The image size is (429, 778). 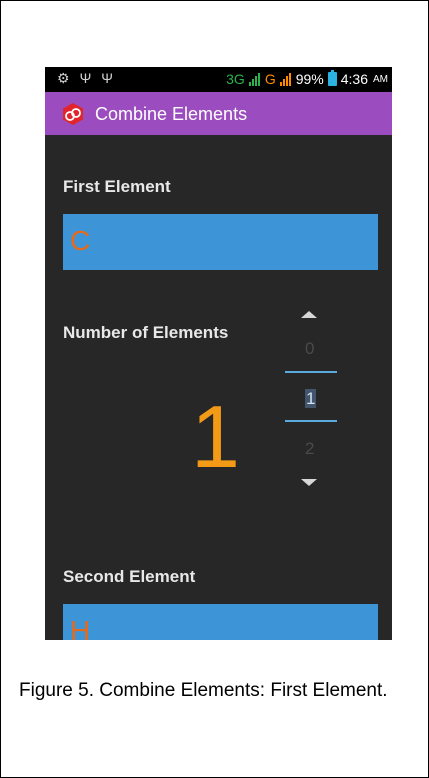 I want to click on clock-time: 4:36, so click(x=354, y=79).